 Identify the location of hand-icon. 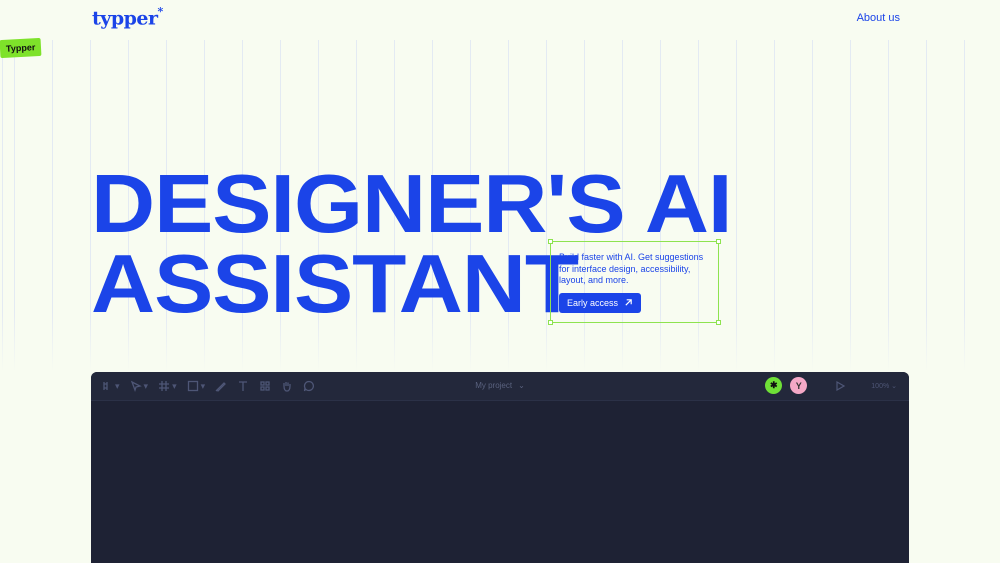
(287, 387).